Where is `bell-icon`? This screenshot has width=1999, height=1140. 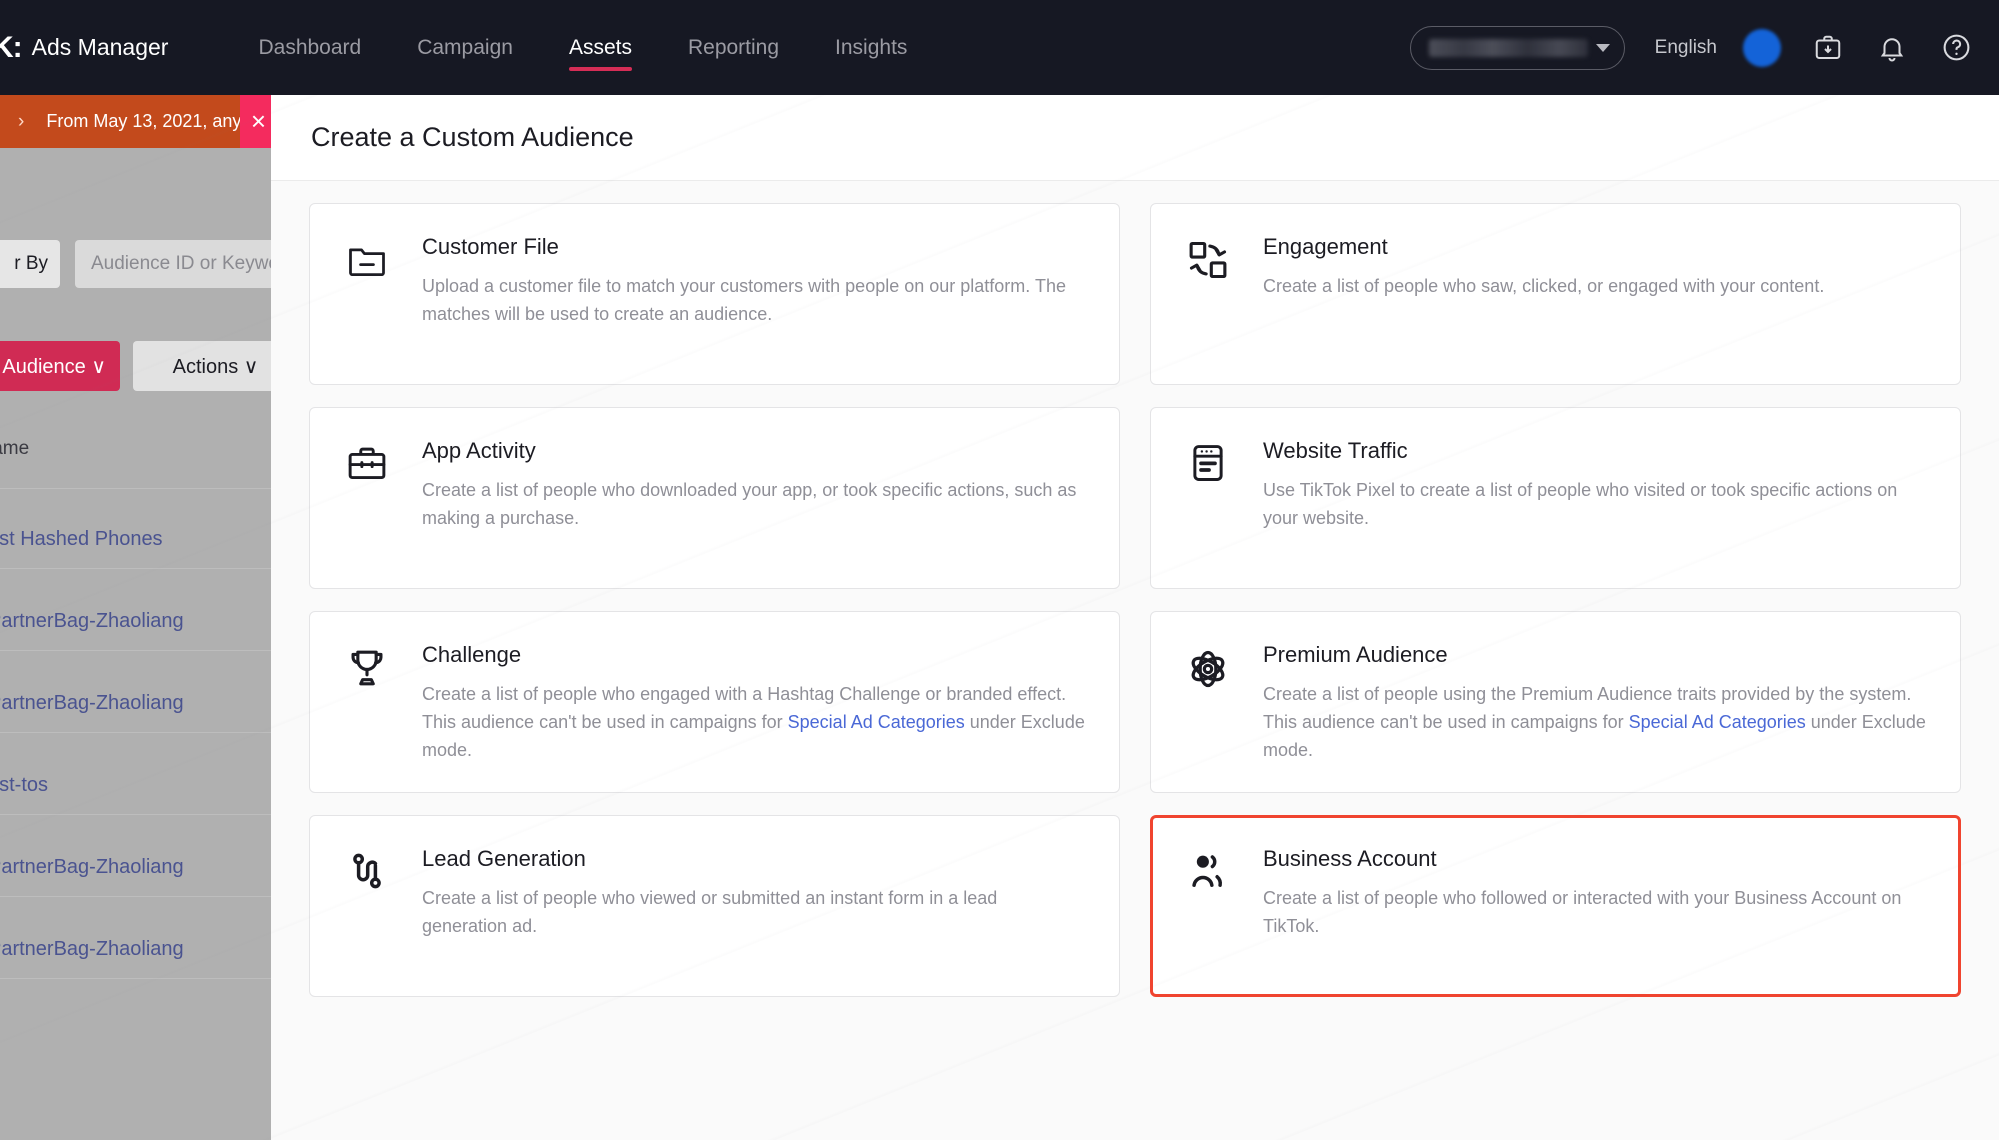
bell-icon is located at coordinates (1892, 48).